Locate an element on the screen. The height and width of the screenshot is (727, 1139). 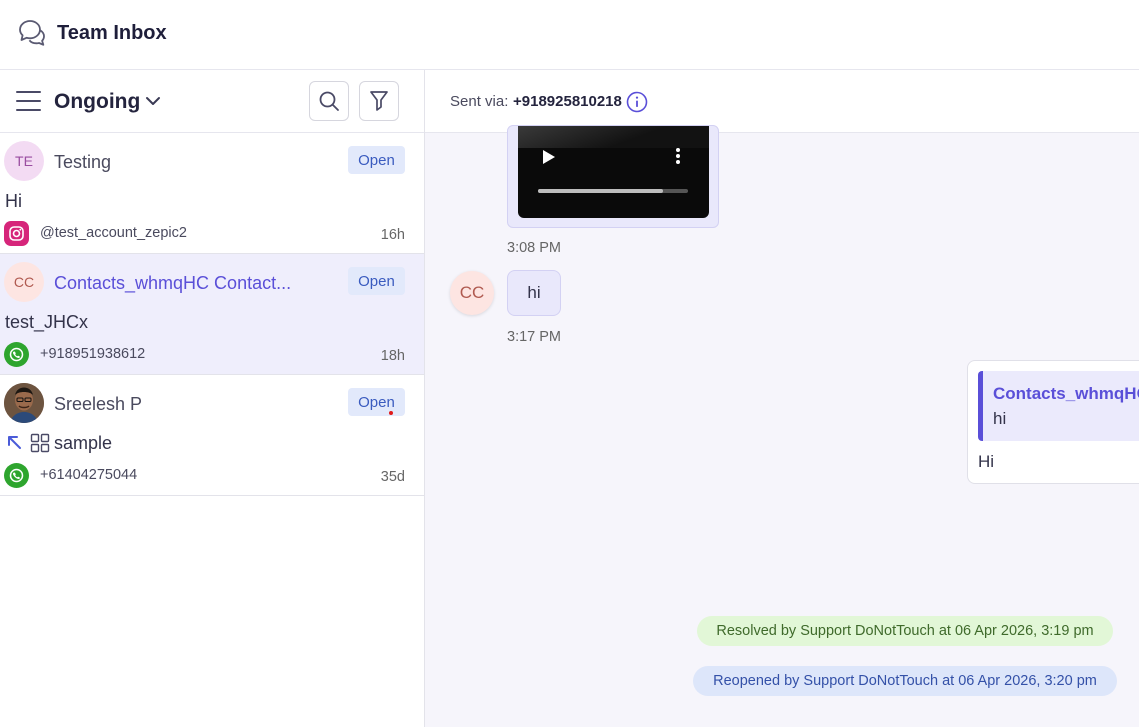
funnel-icon is located at coordinates (379, 101).